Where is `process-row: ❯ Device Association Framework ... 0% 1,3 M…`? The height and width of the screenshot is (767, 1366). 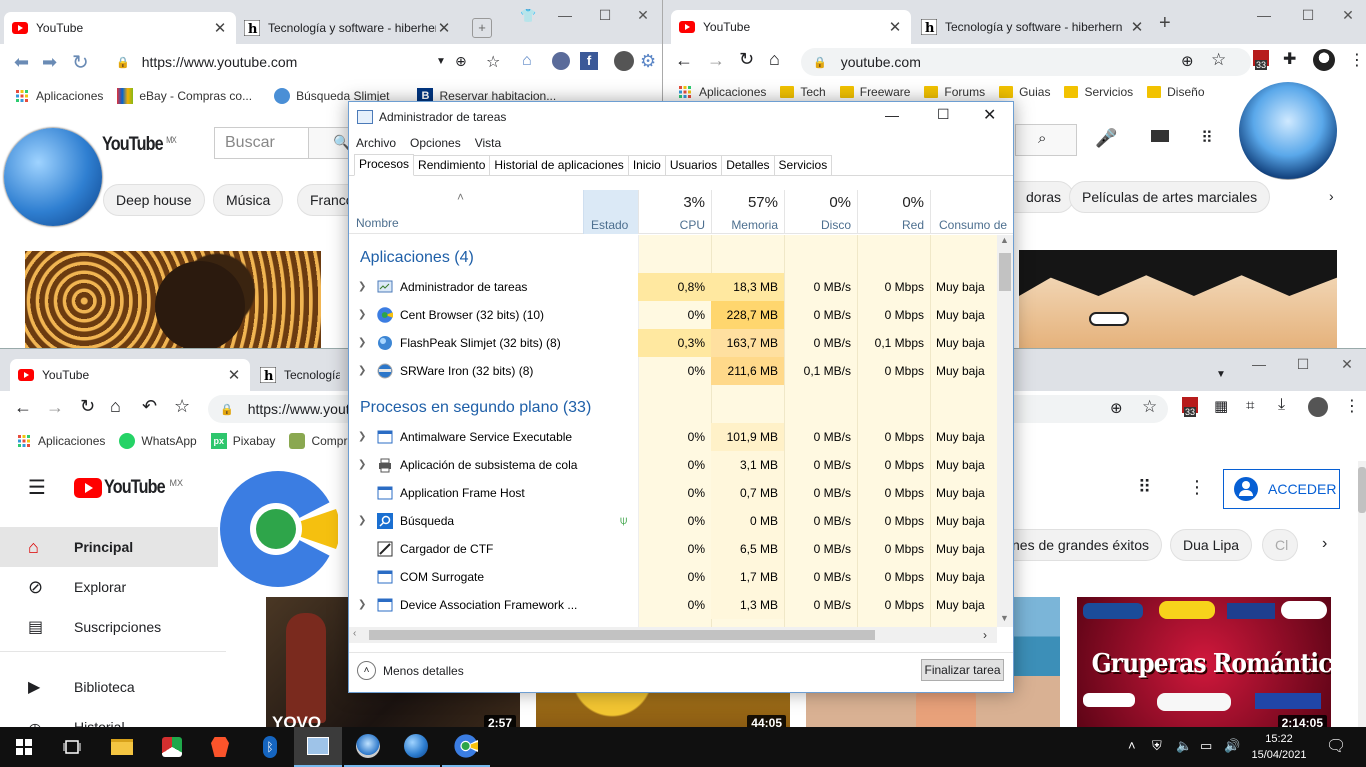
process-row: ❯ Device Association Framework ... 0% 1,3 M… is located at coordinates (673, 605).